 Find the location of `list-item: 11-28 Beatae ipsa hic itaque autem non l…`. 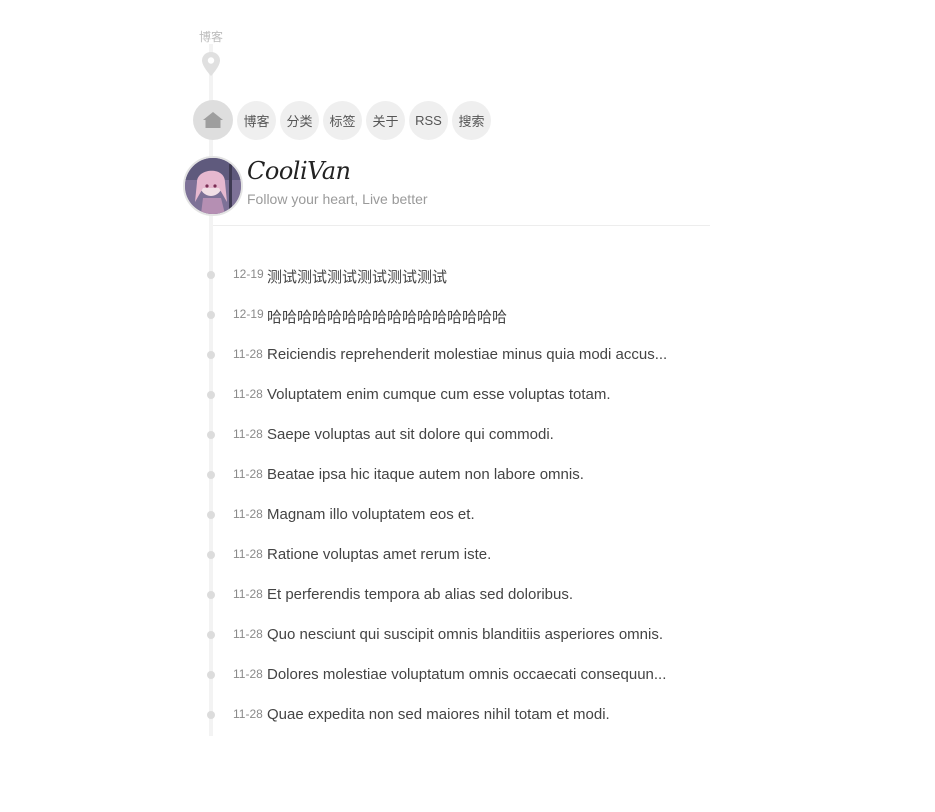

list-item: 11-28 Beatae ipsa hic itaque autem non l… is located at coordinates (467, 476).